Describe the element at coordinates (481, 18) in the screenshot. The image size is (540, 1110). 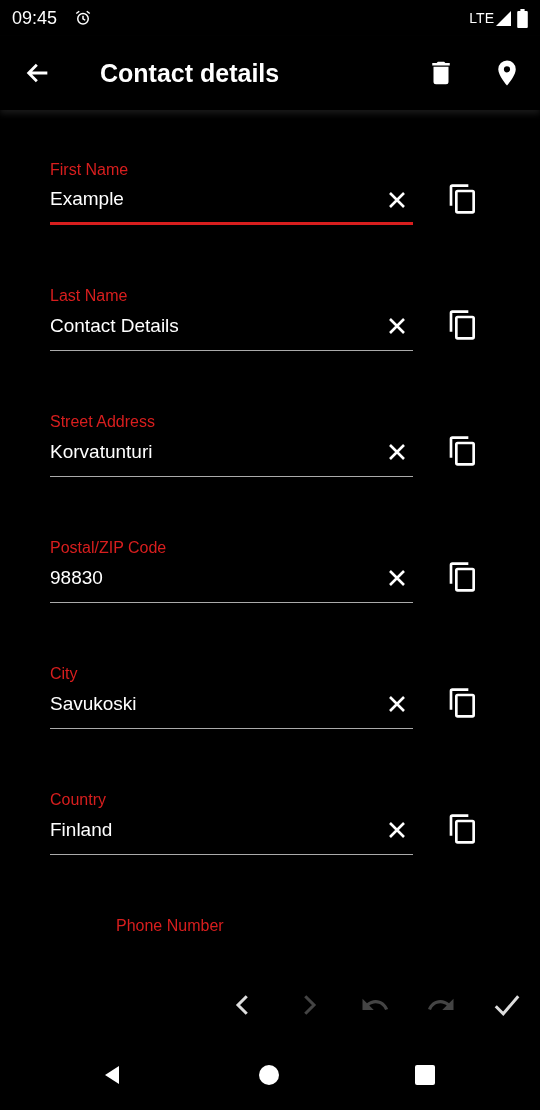
I see `network-type: LTE` at that location.